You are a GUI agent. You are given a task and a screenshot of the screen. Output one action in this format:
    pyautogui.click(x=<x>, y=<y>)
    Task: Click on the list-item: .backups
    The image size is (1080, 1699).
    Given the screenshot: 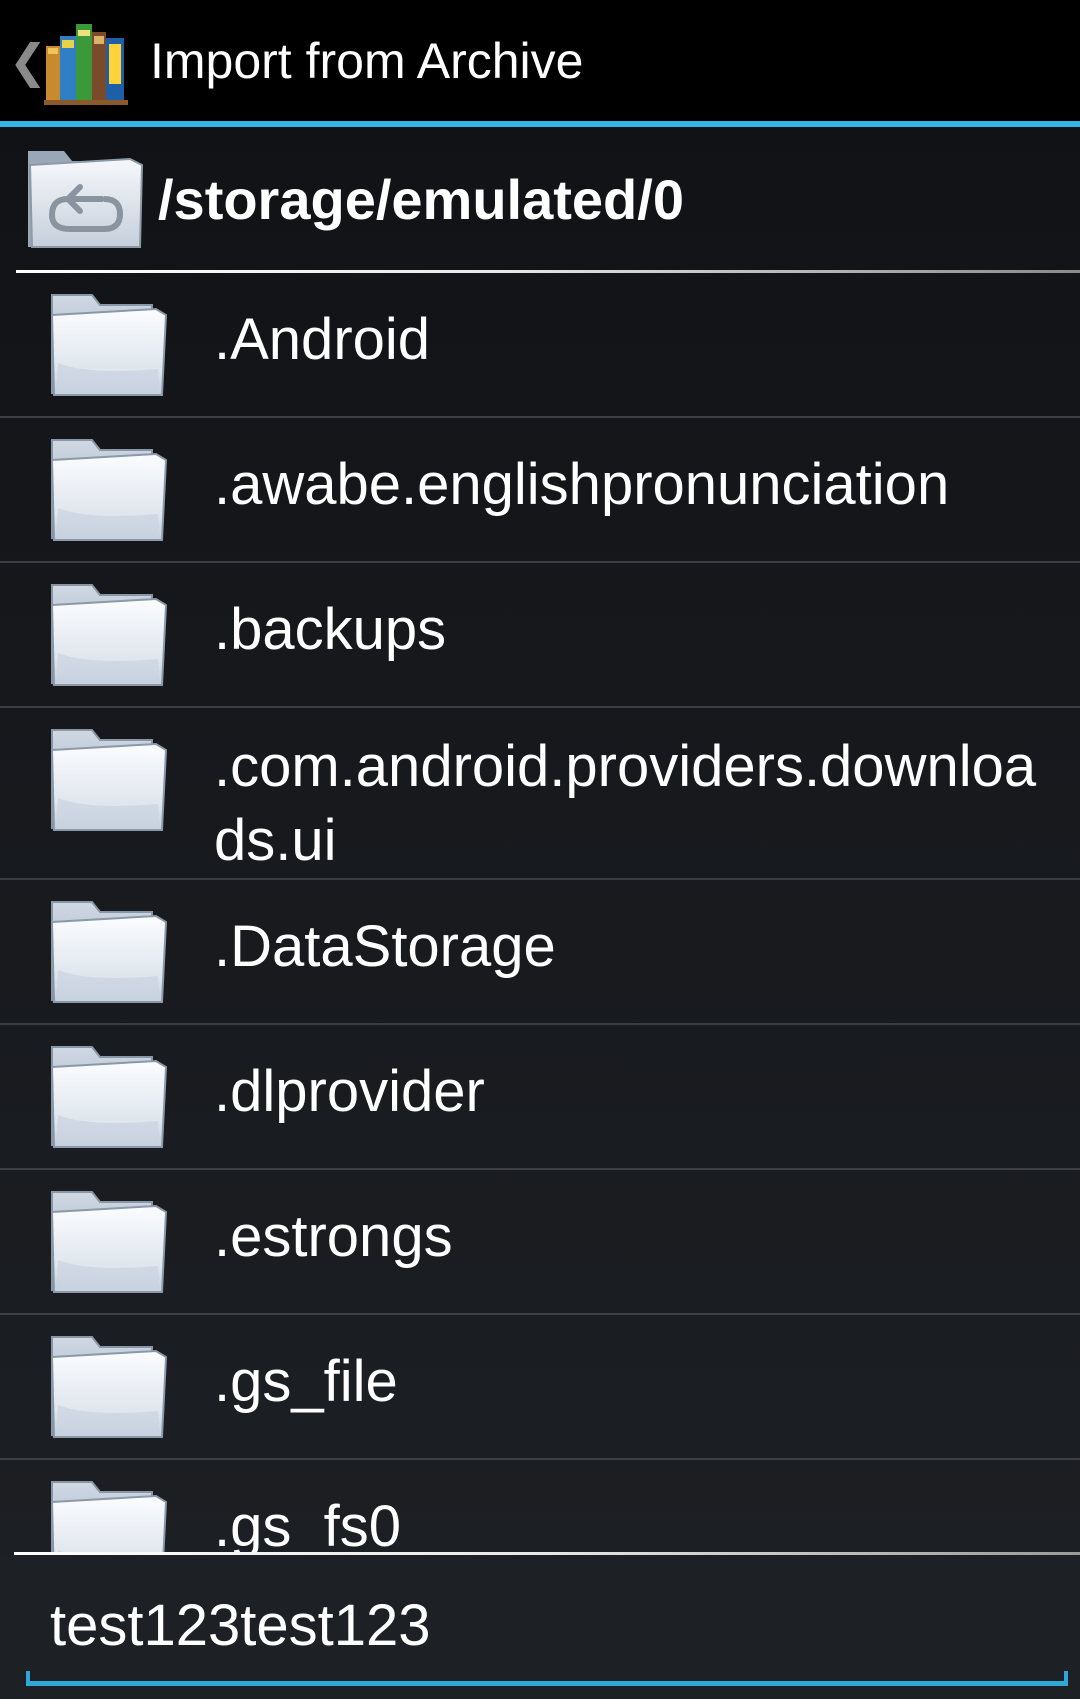 What is the action you would take?
    pyautogui.click(x=540, y=635)
    